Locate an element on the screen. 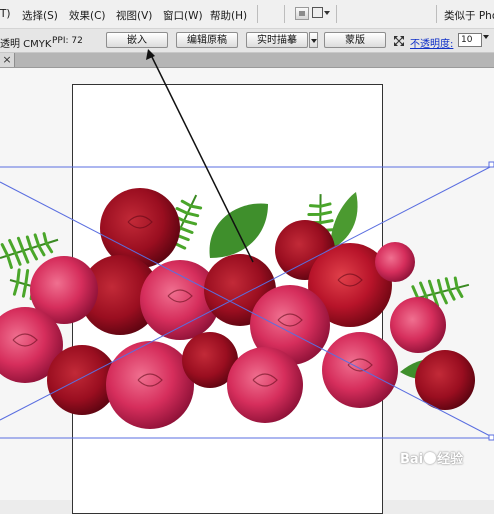  watermark: Bai 经验 is located at coordinates (431, 457).